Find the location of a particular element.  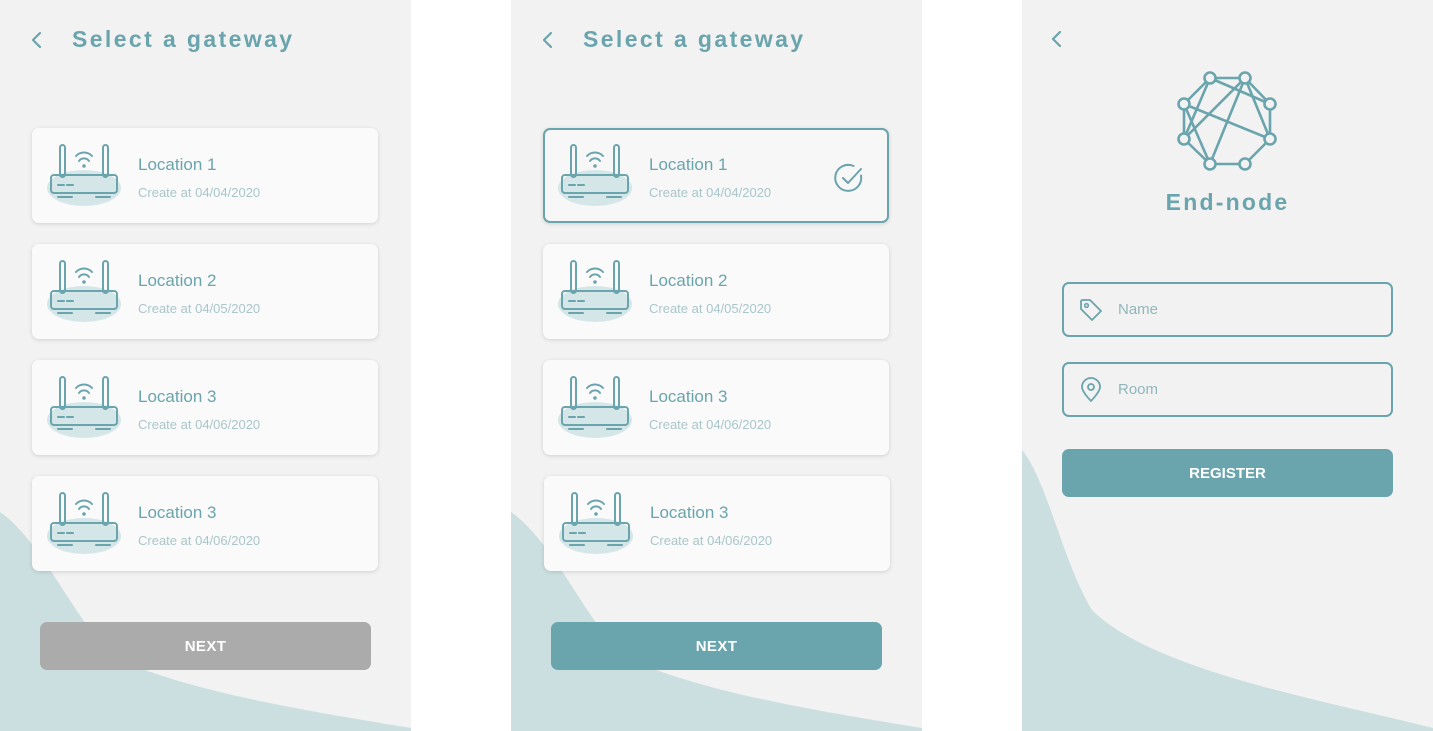

room-input is located at coordinates (1248, 389).